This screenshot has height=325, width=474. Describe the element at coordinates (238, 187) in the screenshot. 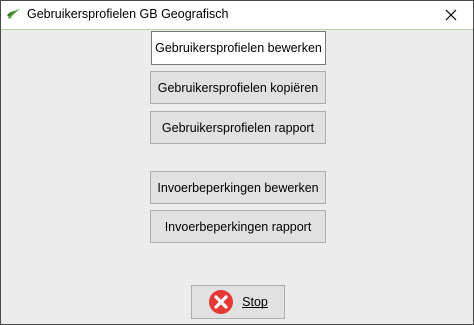

I see `edit-restrictions-button: Invoerbeperkingen bewerken` at that location.